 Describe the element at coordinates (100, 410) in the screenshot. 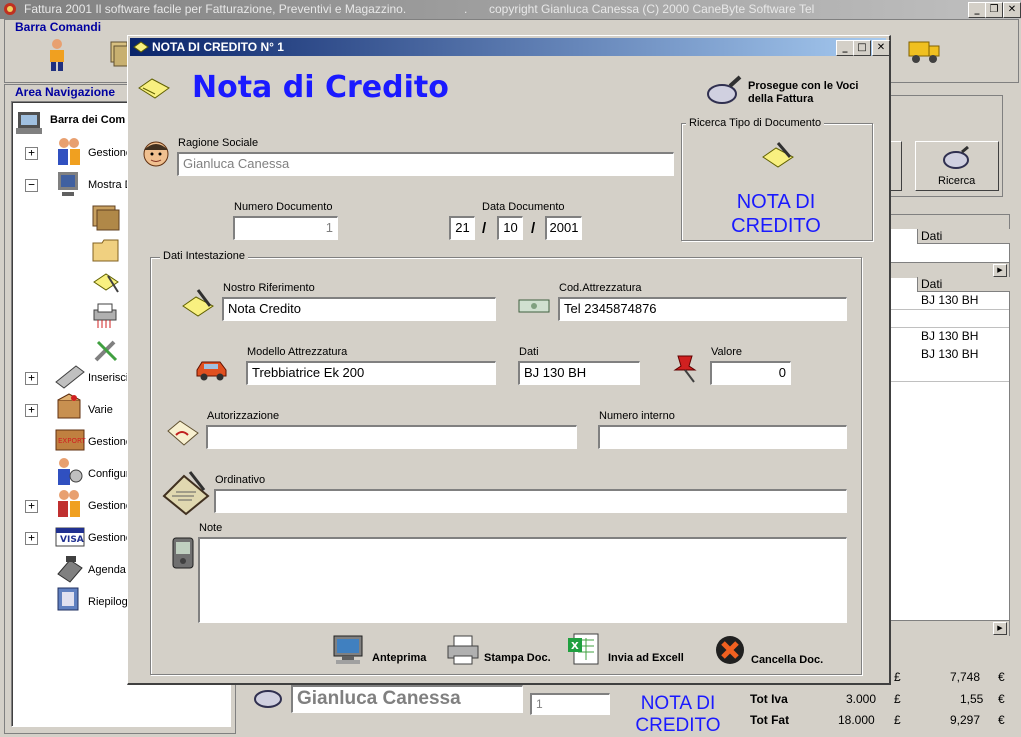

I see `tree-item-varie: Varie` at that location.